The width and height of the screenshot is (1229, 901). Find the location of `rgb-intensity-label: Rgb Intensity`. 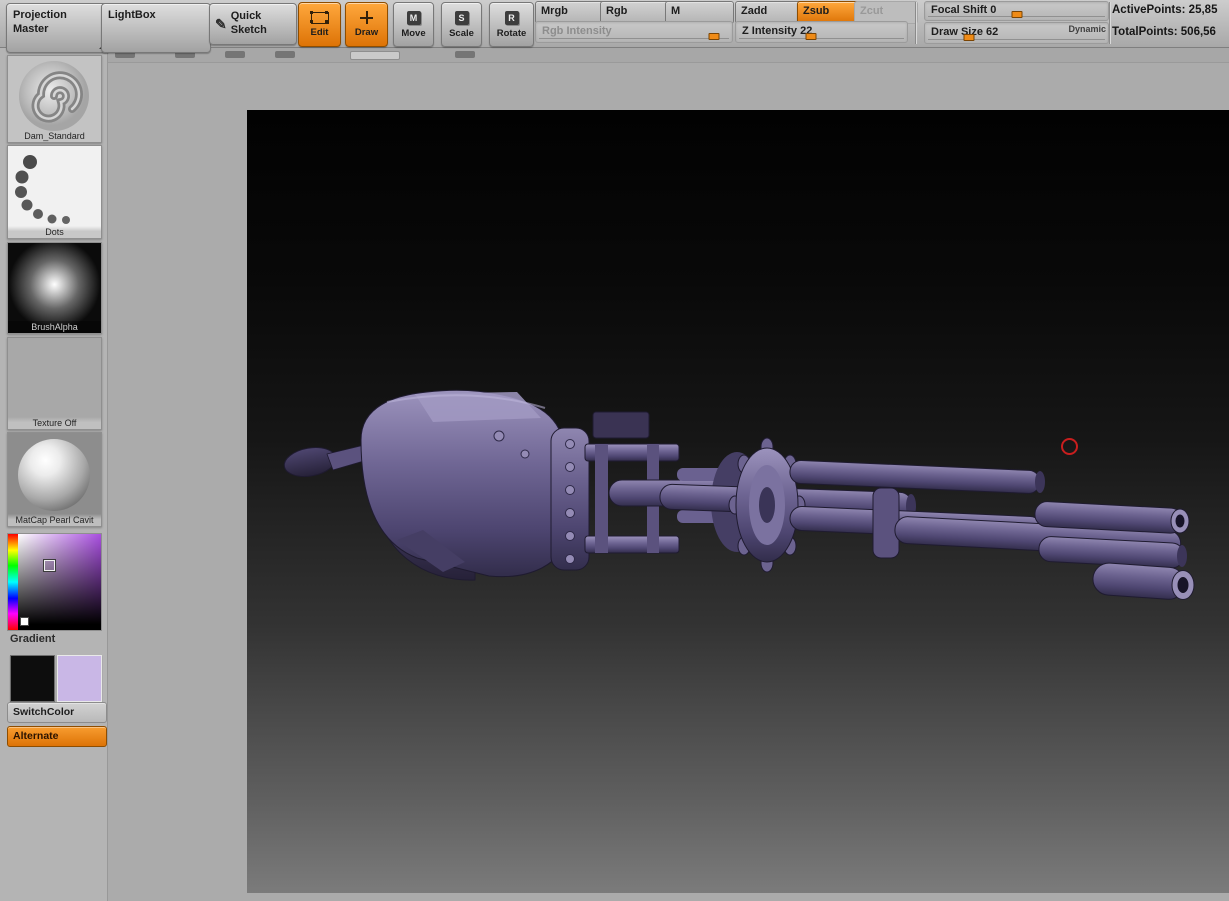

rgb-intensity-label: Rgb Intensity is located at coordinates (577, 31).